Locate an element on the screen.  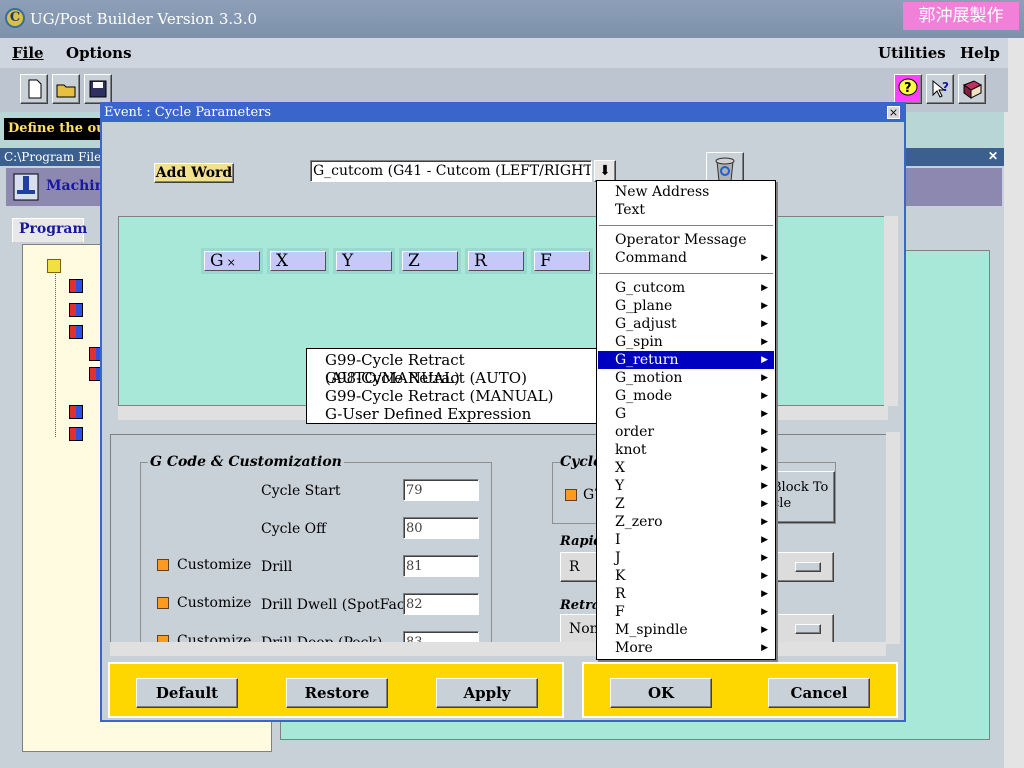
menu-item-g-mode: G_mode ▶ is located at coordinates (686, 396).